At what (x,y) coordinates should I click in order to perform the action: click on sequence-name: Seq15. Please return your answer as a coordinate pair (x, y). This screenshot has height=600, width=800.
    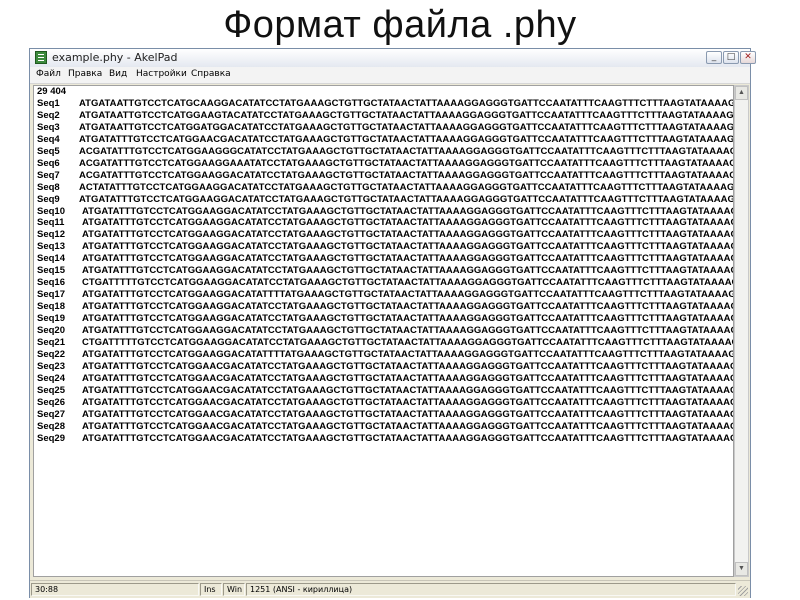
    Looking at the image, I should click on (51, 271).